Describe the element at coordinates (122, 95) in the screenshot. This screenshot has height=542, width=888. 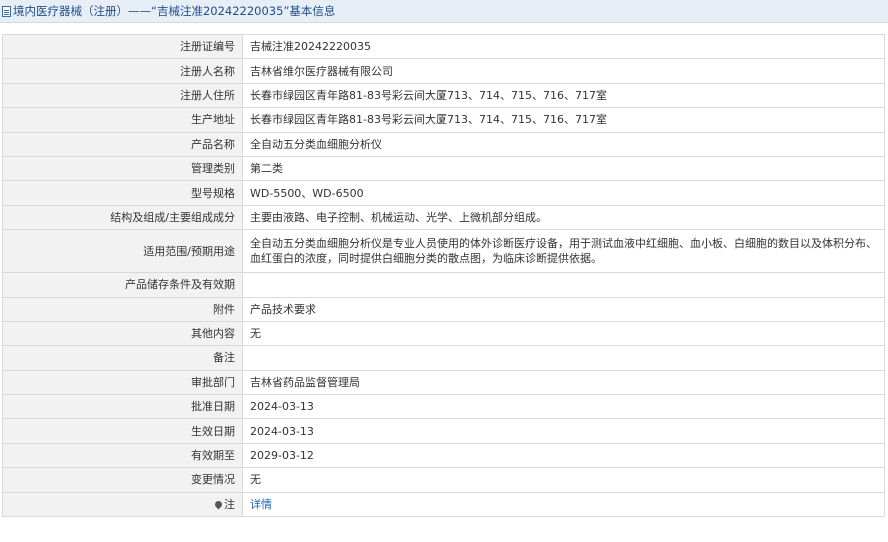
I see `row-label: 注册人住所` at that location.